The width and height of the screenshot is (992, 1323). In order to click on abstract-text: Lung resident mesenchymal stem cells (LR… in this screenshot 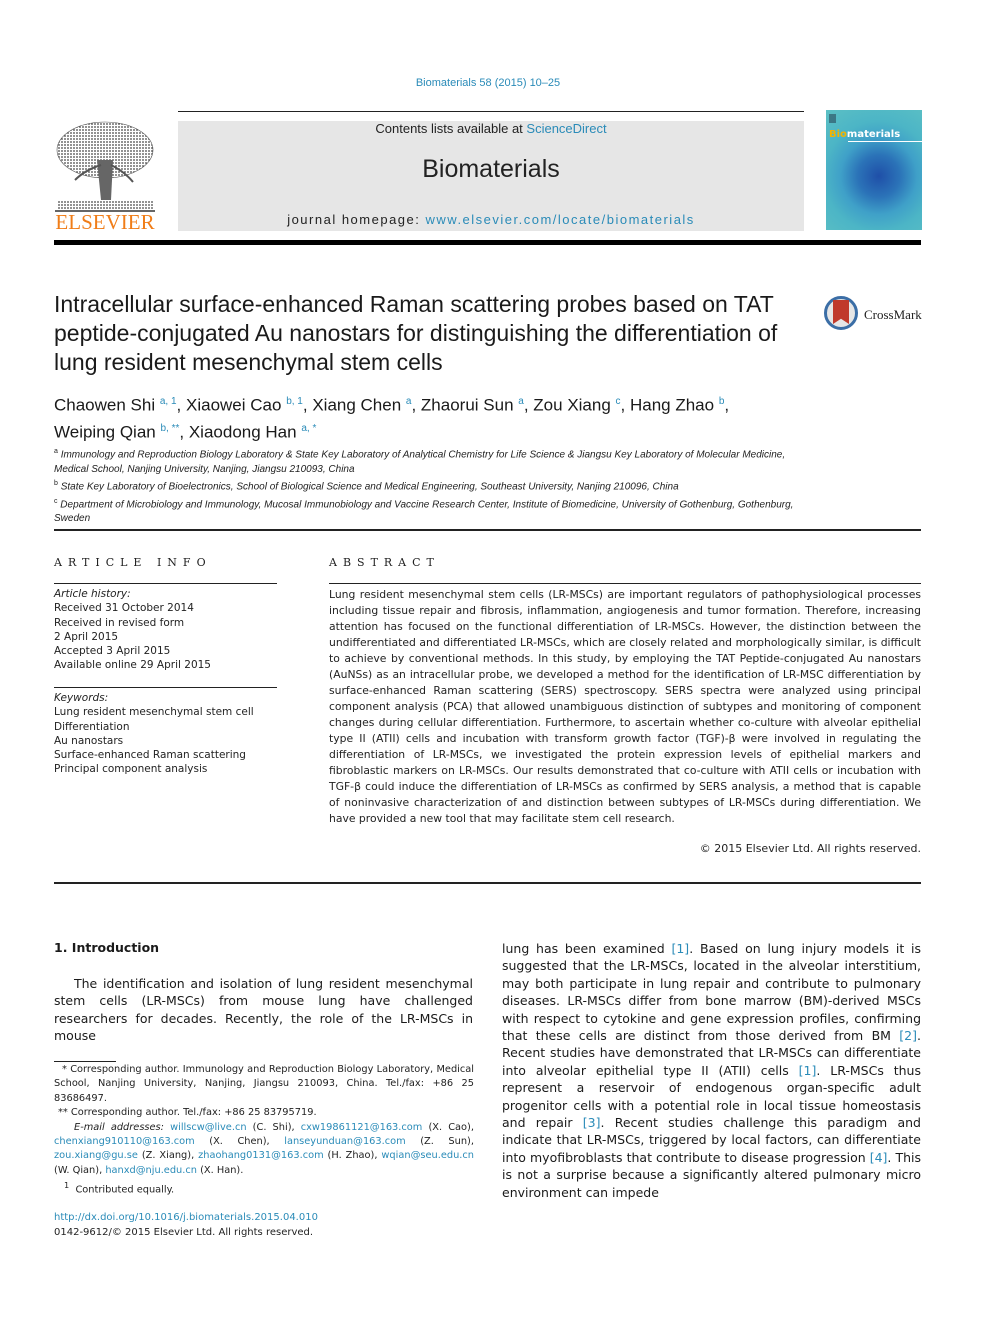, I will do `click(625, 706)`.